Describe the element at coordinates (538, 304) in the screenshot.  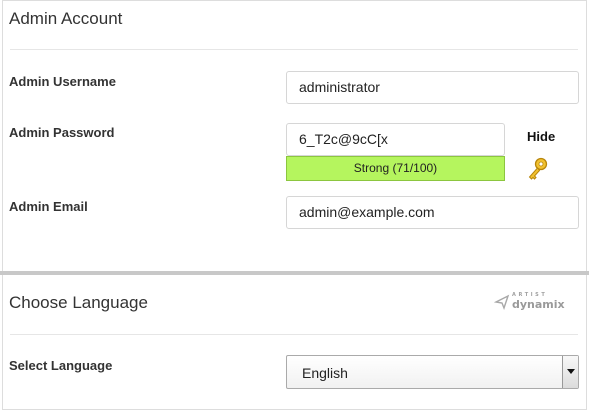
I see `logo-big-text: dynamix` at that location.